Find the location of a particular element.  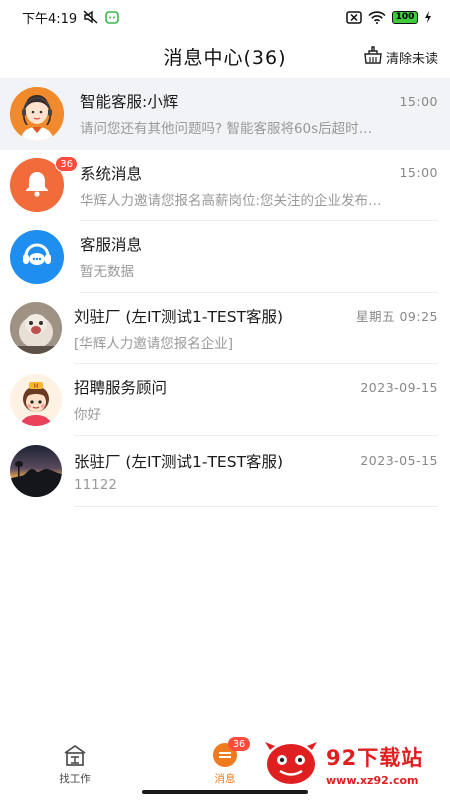

cartoon-girl-avatar: M is located at coordinates (36, 399).